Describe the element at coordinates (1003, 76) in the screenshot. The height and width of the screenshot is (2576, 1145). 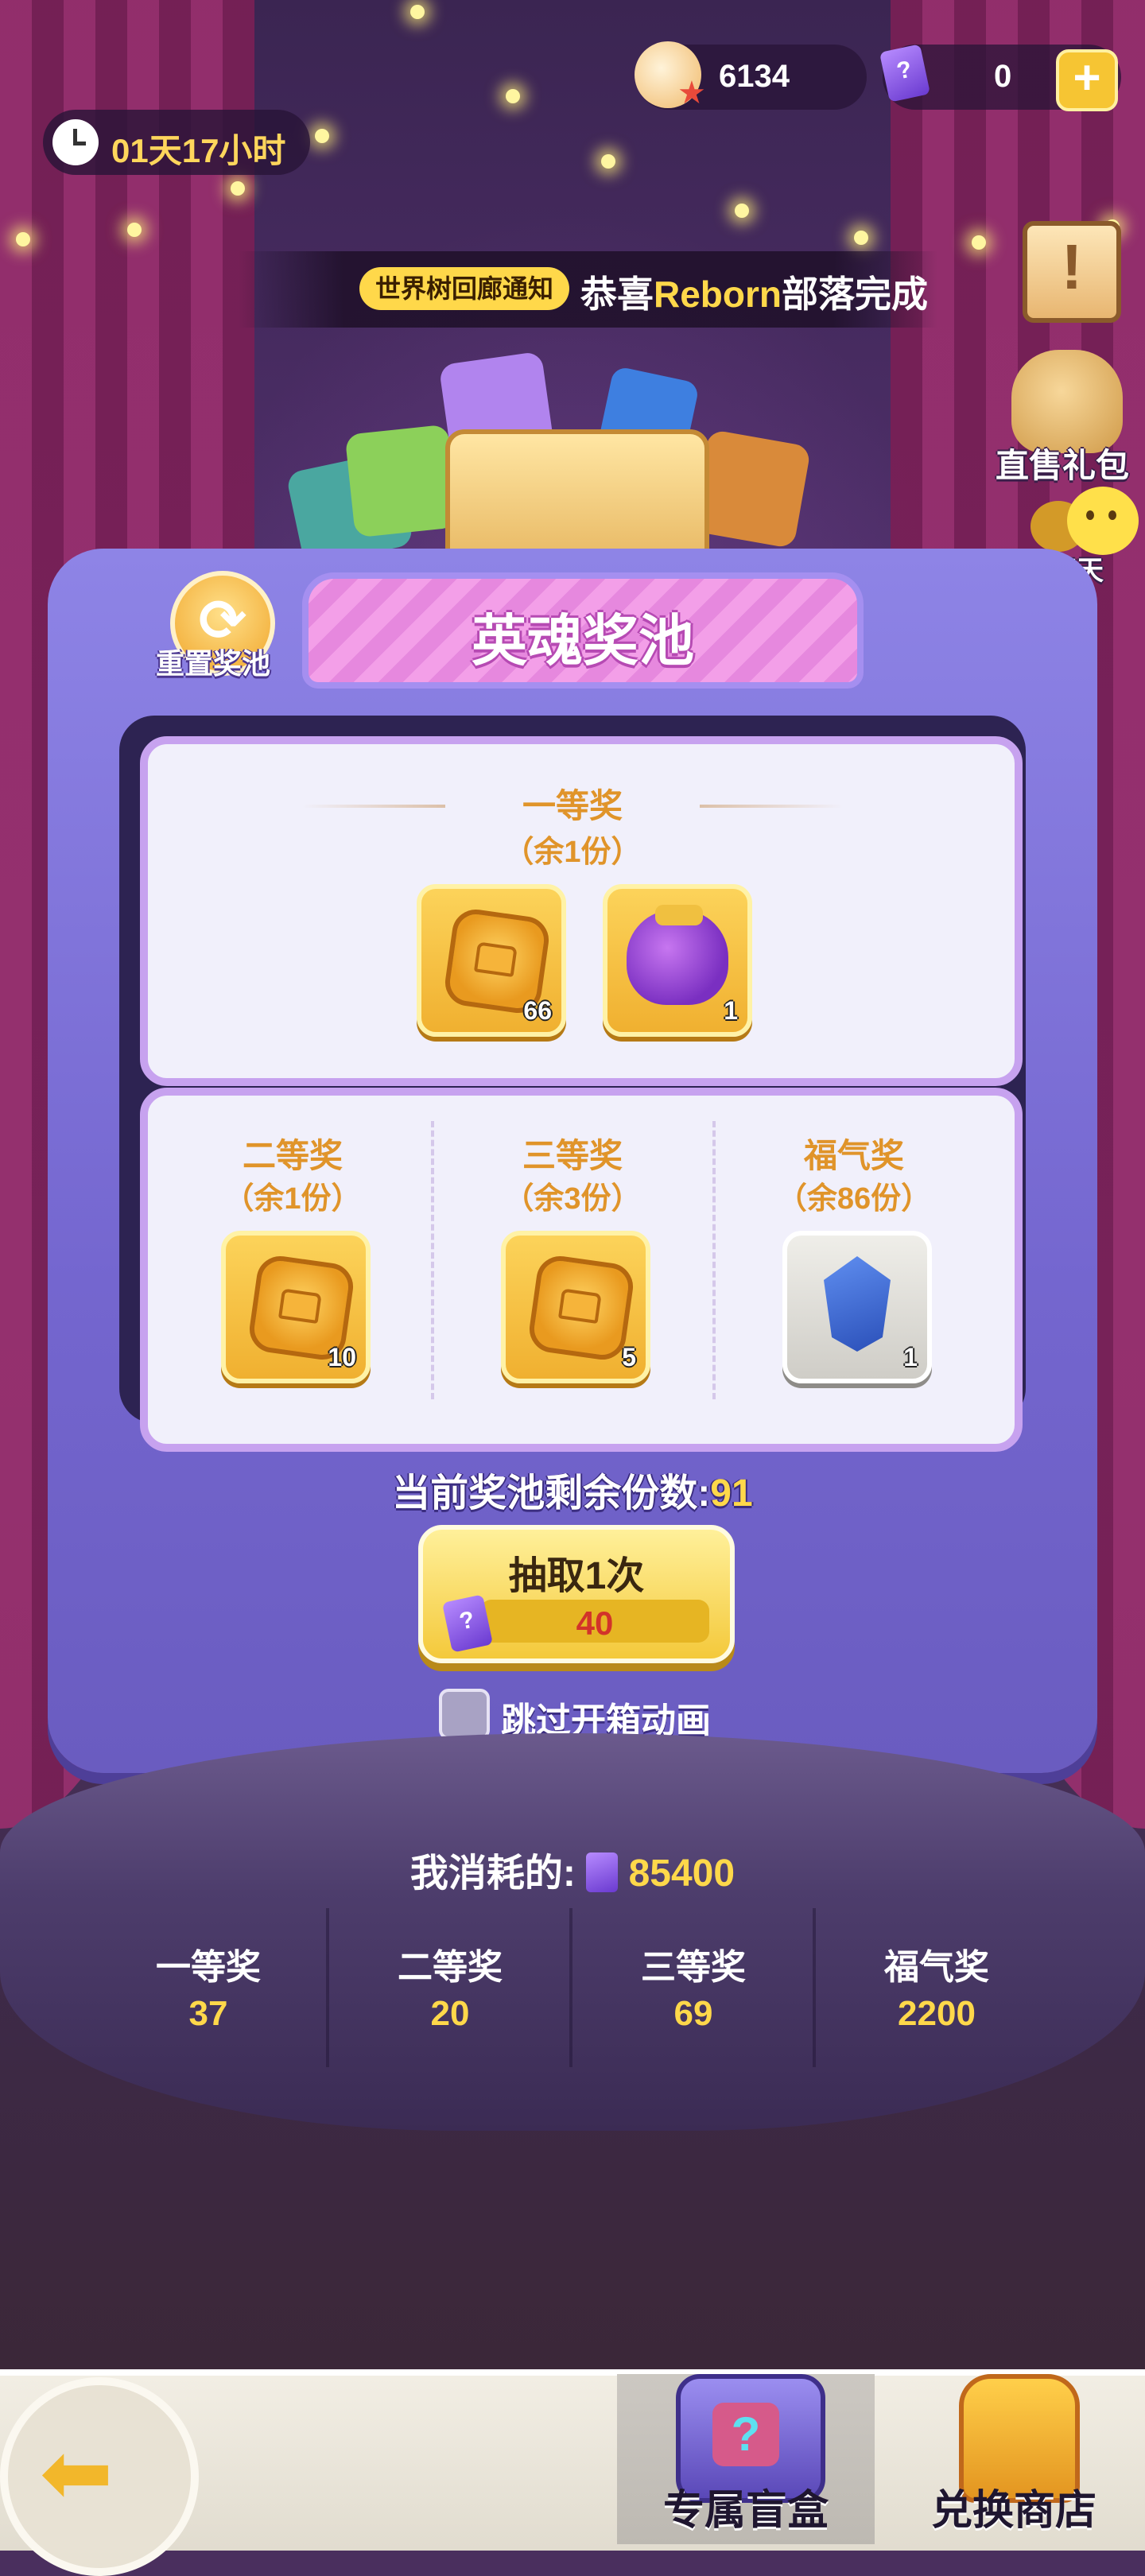
I see `ticket-amount: 0` at that location.